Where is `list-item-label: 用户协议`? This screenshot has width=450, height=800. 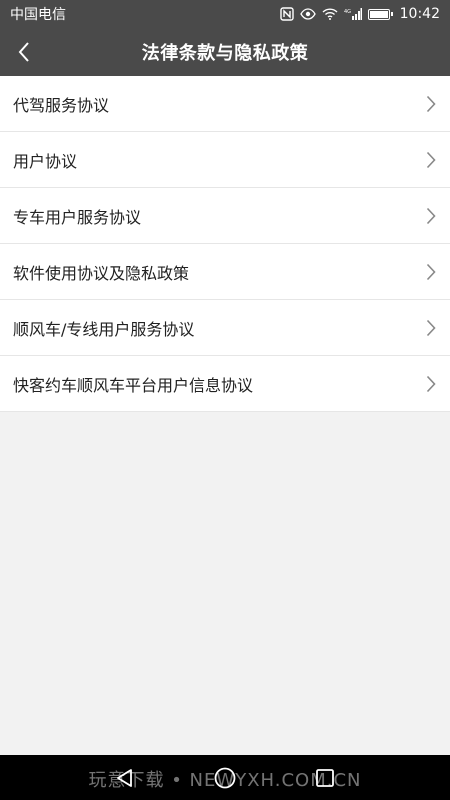
list-item-label: 用户协议 is located at coordinates (45, 161).